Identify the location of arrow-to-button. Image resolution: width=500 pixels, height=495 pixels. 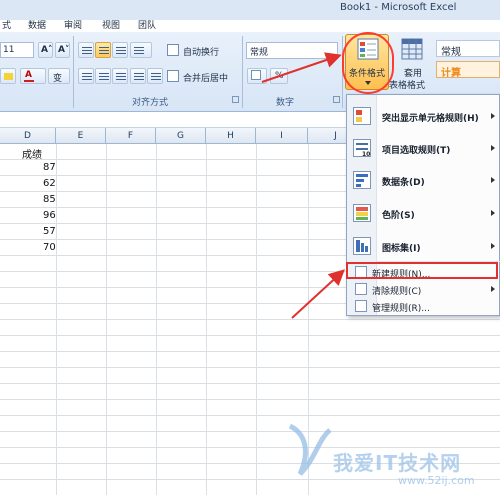
(301, 67).